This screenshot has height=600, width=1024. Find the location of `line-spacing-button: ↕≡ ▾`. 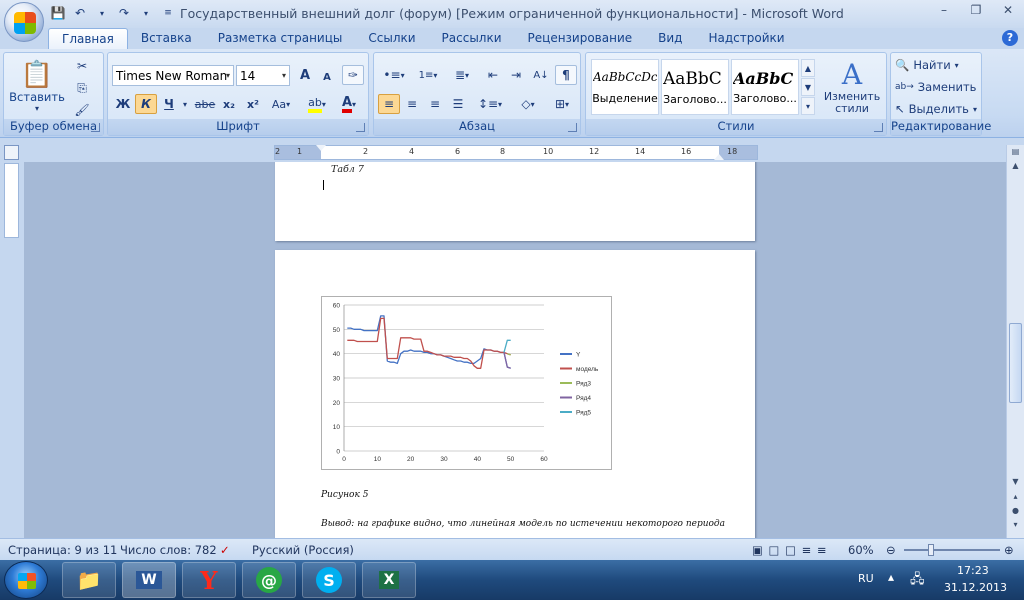

line-spacing-button: ↕≡ ▾ is located at coordinates (490, 104).